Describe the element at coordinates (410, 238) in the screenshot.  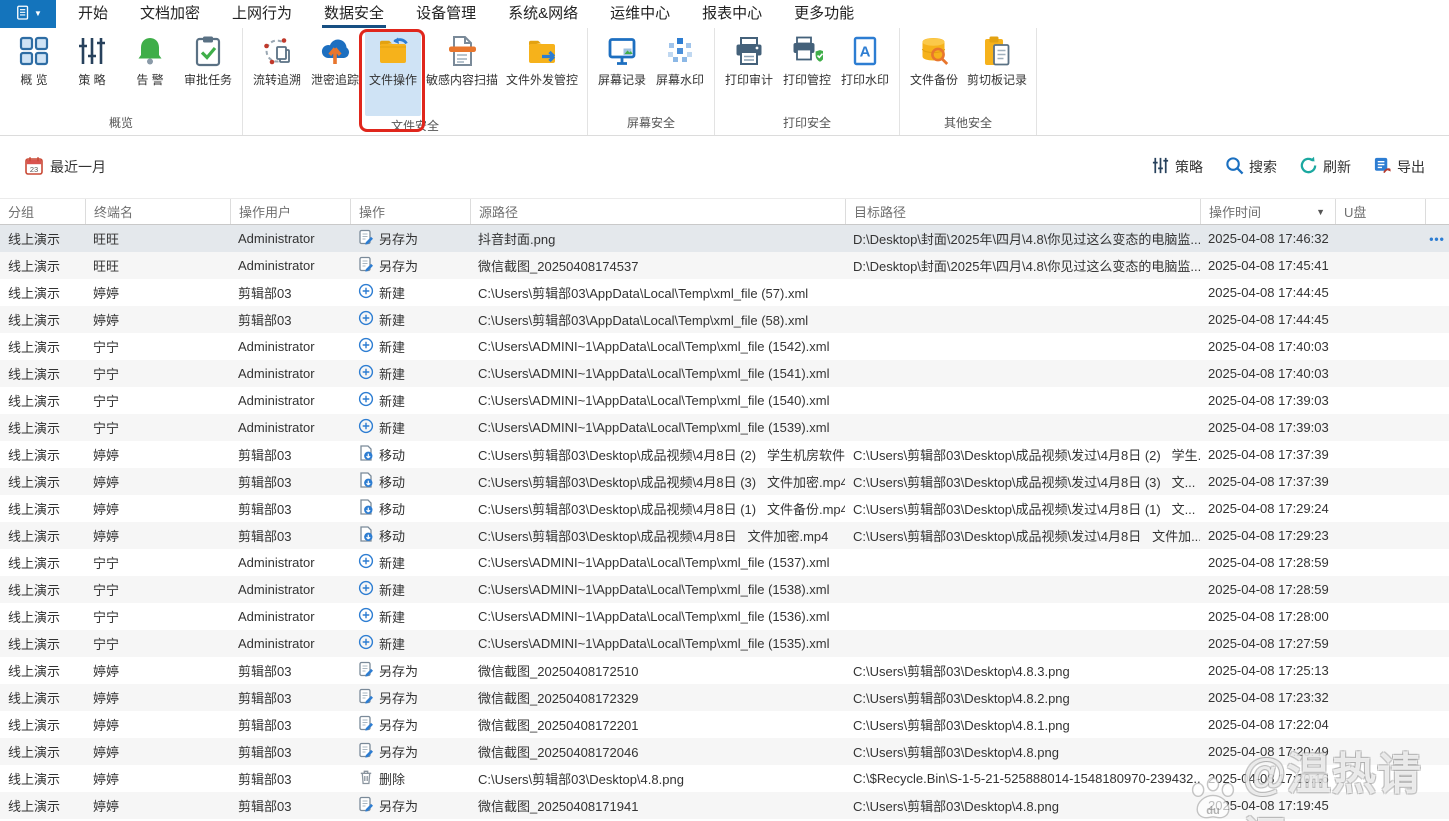
I see `cell-operation: 另存为` at that location.